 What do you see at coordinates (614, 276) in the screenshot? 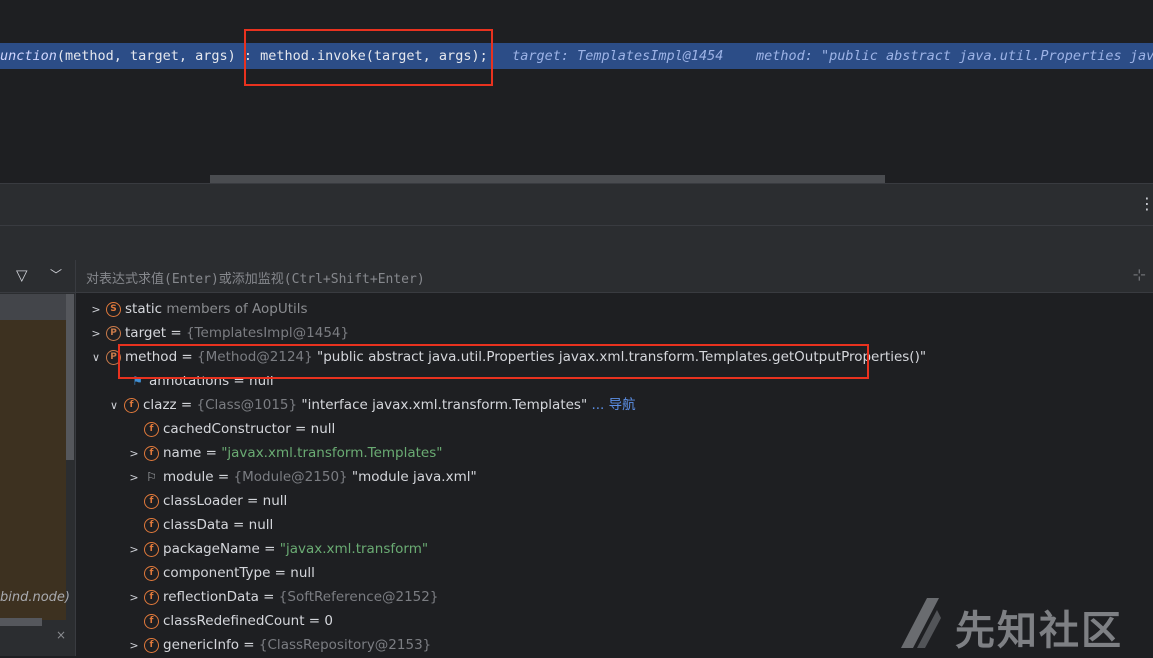
I see `evaluate-expression-bar: 对表达式求值(Enter)或添加监视(Ctrl+Shift+Enter) ⊹` at bounding box center [614, 276].